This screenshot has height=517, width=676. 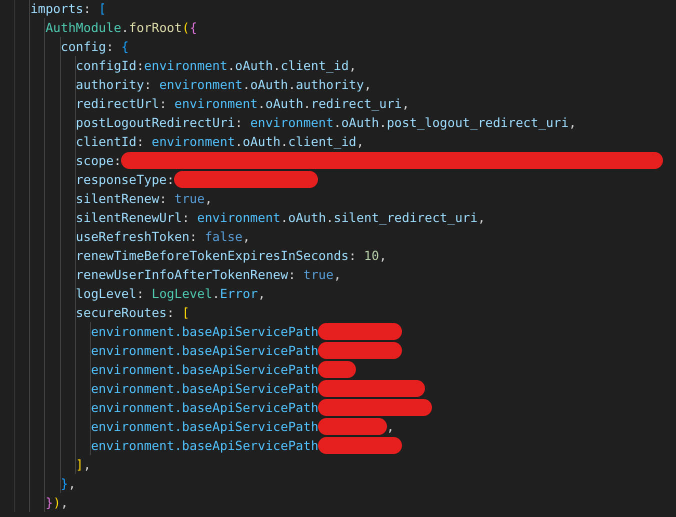 What do you see at coordinates (57, 503) in the screenshot?
I see `code-token: )` at bounding box center [57, 503].